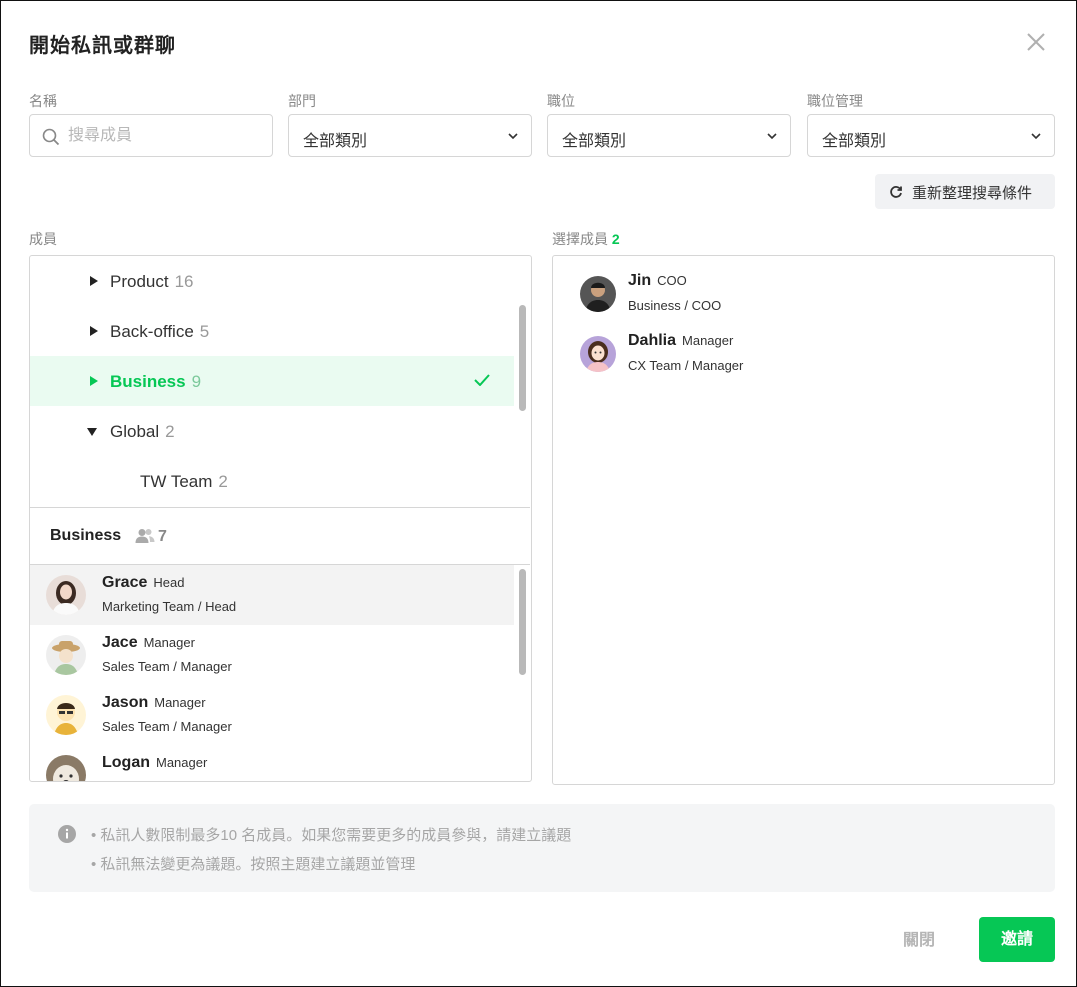 This screenshot has height=987, width=1077. Describe the element at coordinates (972, 193) in the screenshot. I see `refresh-filters-label: 重新整理搜尋條件` at that location.